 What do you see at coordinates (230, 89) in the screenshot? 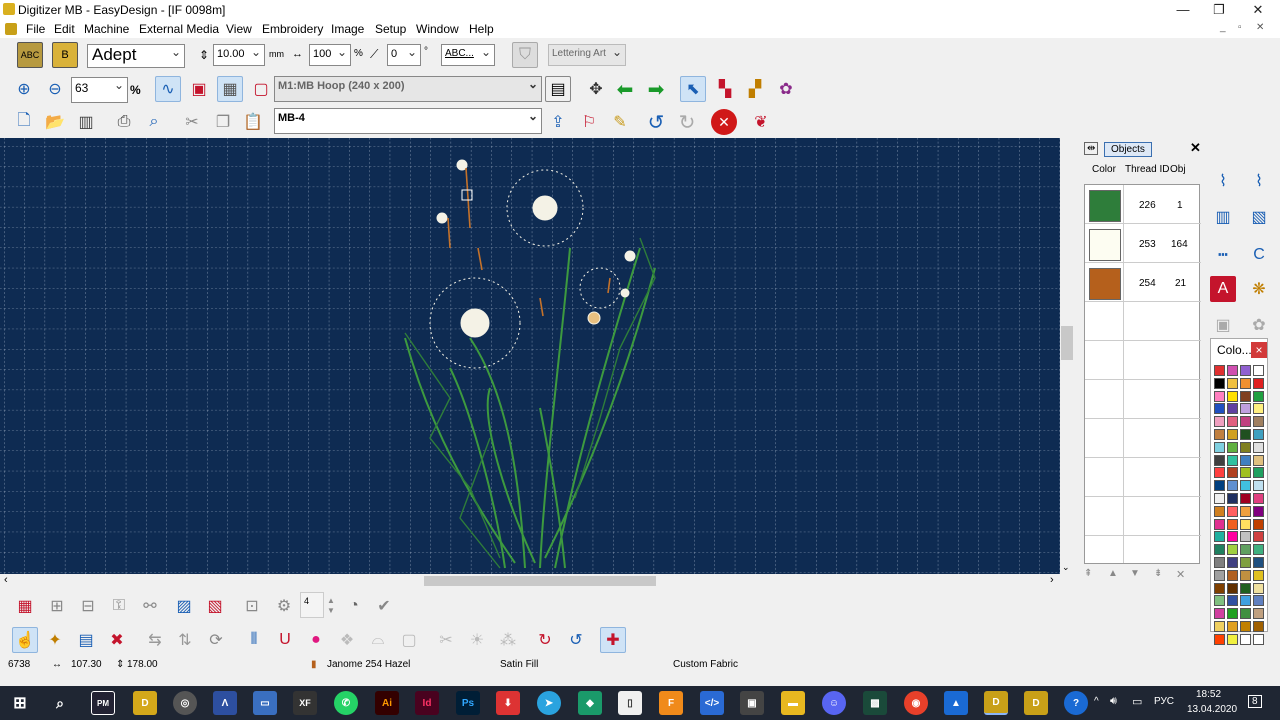
I see `grid-icon: ▦` at bounding box center [230, 89].